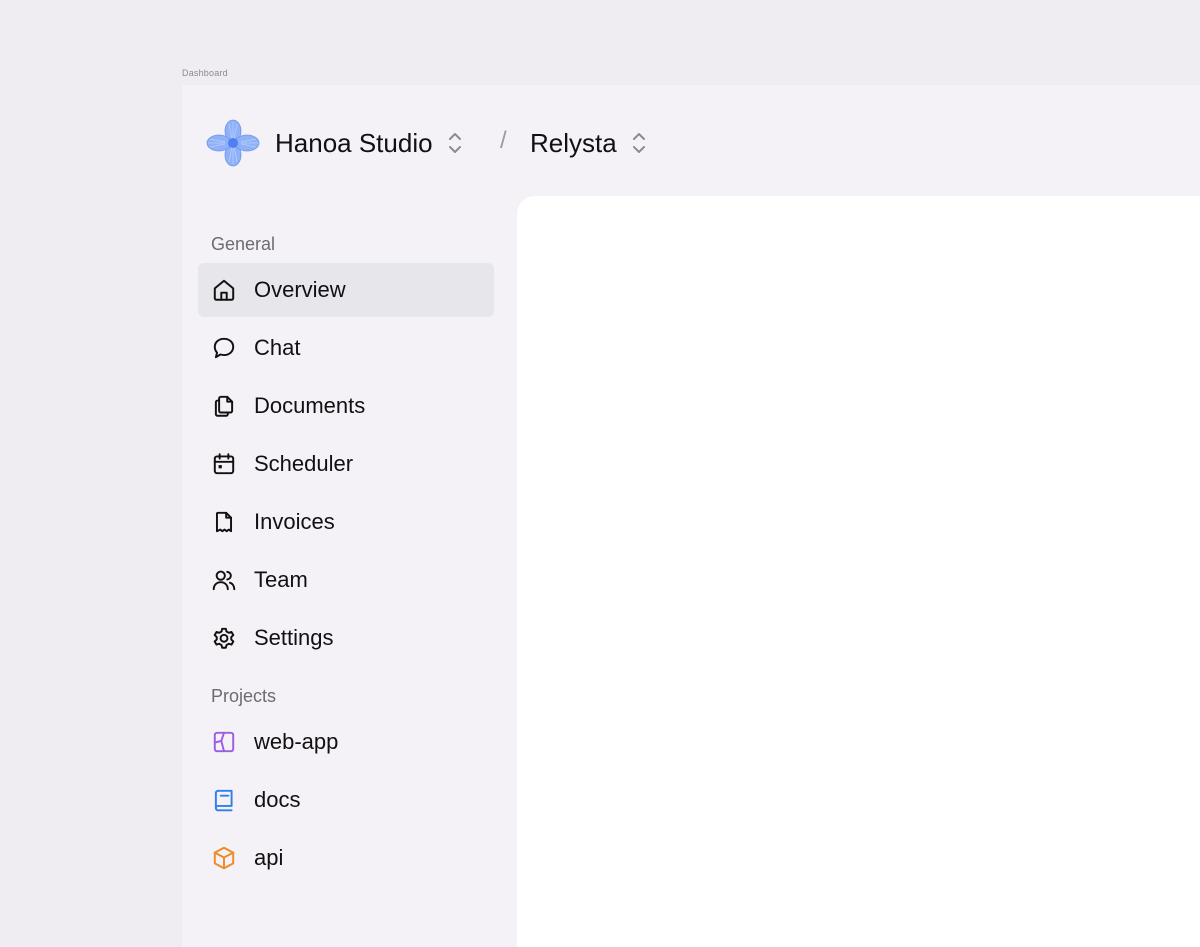  What do you see at coordinates (346, 580) in the screenshot?
I see `sidebar-item-team: Team` at bounding box center [346, 580].